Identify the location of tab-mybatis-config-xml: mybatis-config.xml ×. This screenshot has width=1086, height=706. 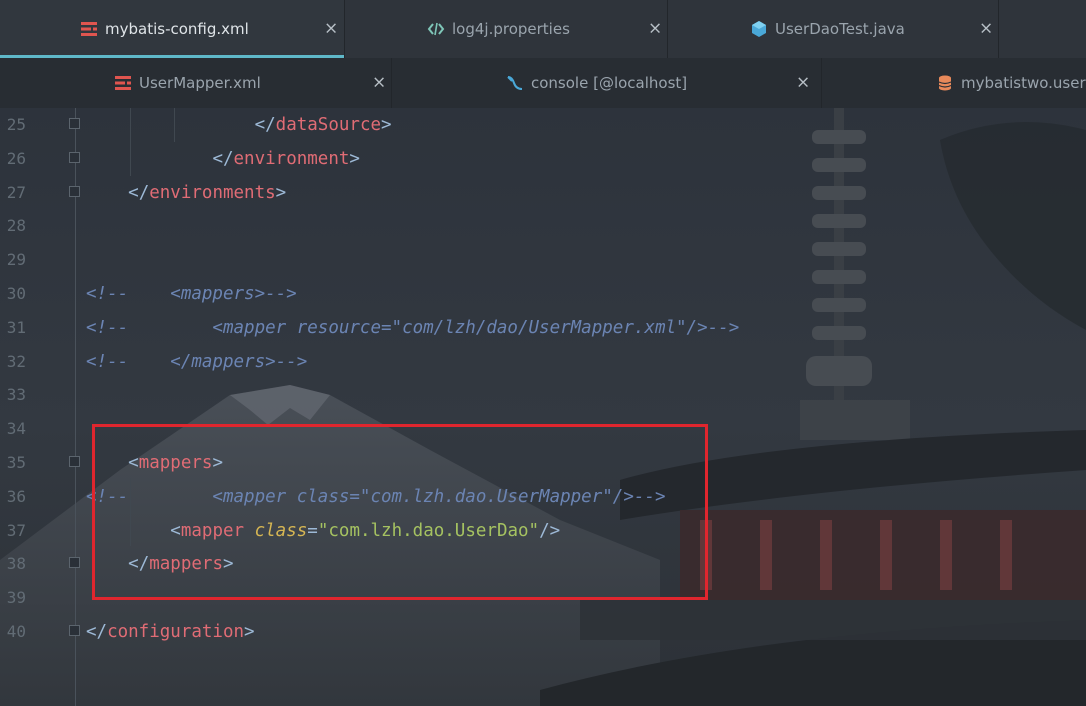
(172, 29).